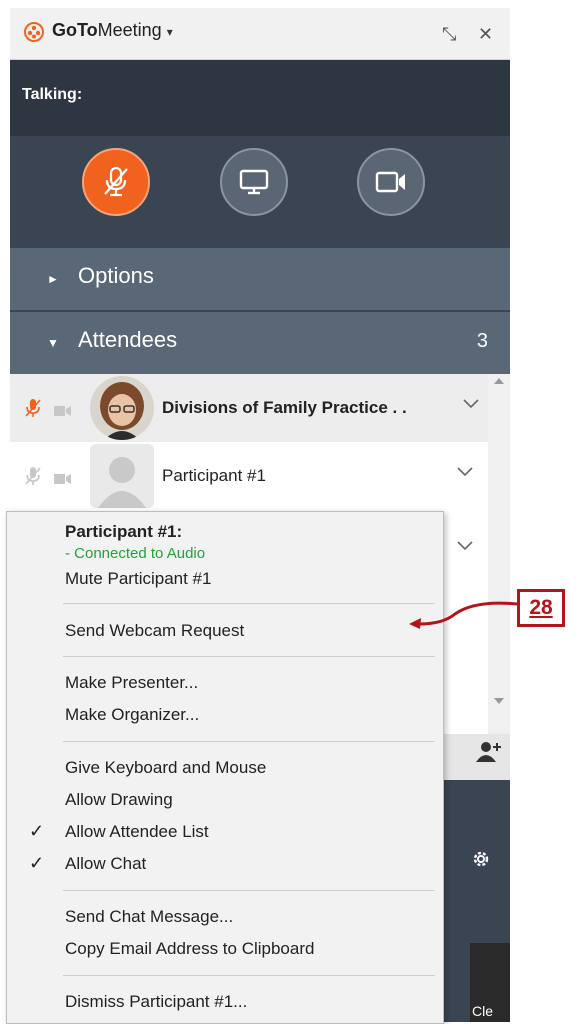 The height and width of the screenshot is (1024, 585). Describe the element at coordinates (189, 949) in the screenshot. I see `menu-item-copy-email: Copy Email Address to Clipboard` at that location.